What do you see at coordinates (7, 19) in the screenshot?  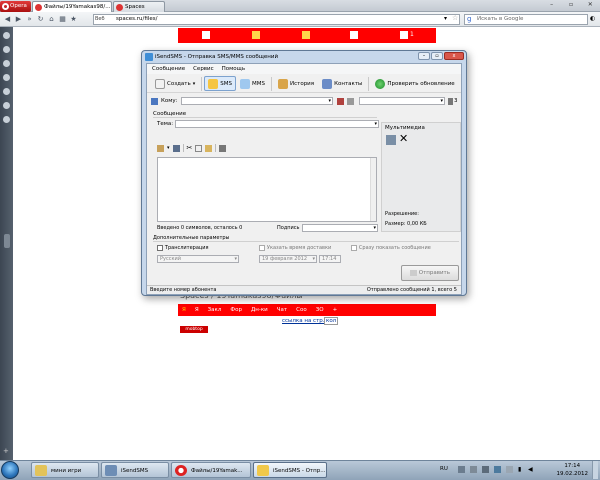 I see `back-button: ◀` at bounding box center [7, 19].